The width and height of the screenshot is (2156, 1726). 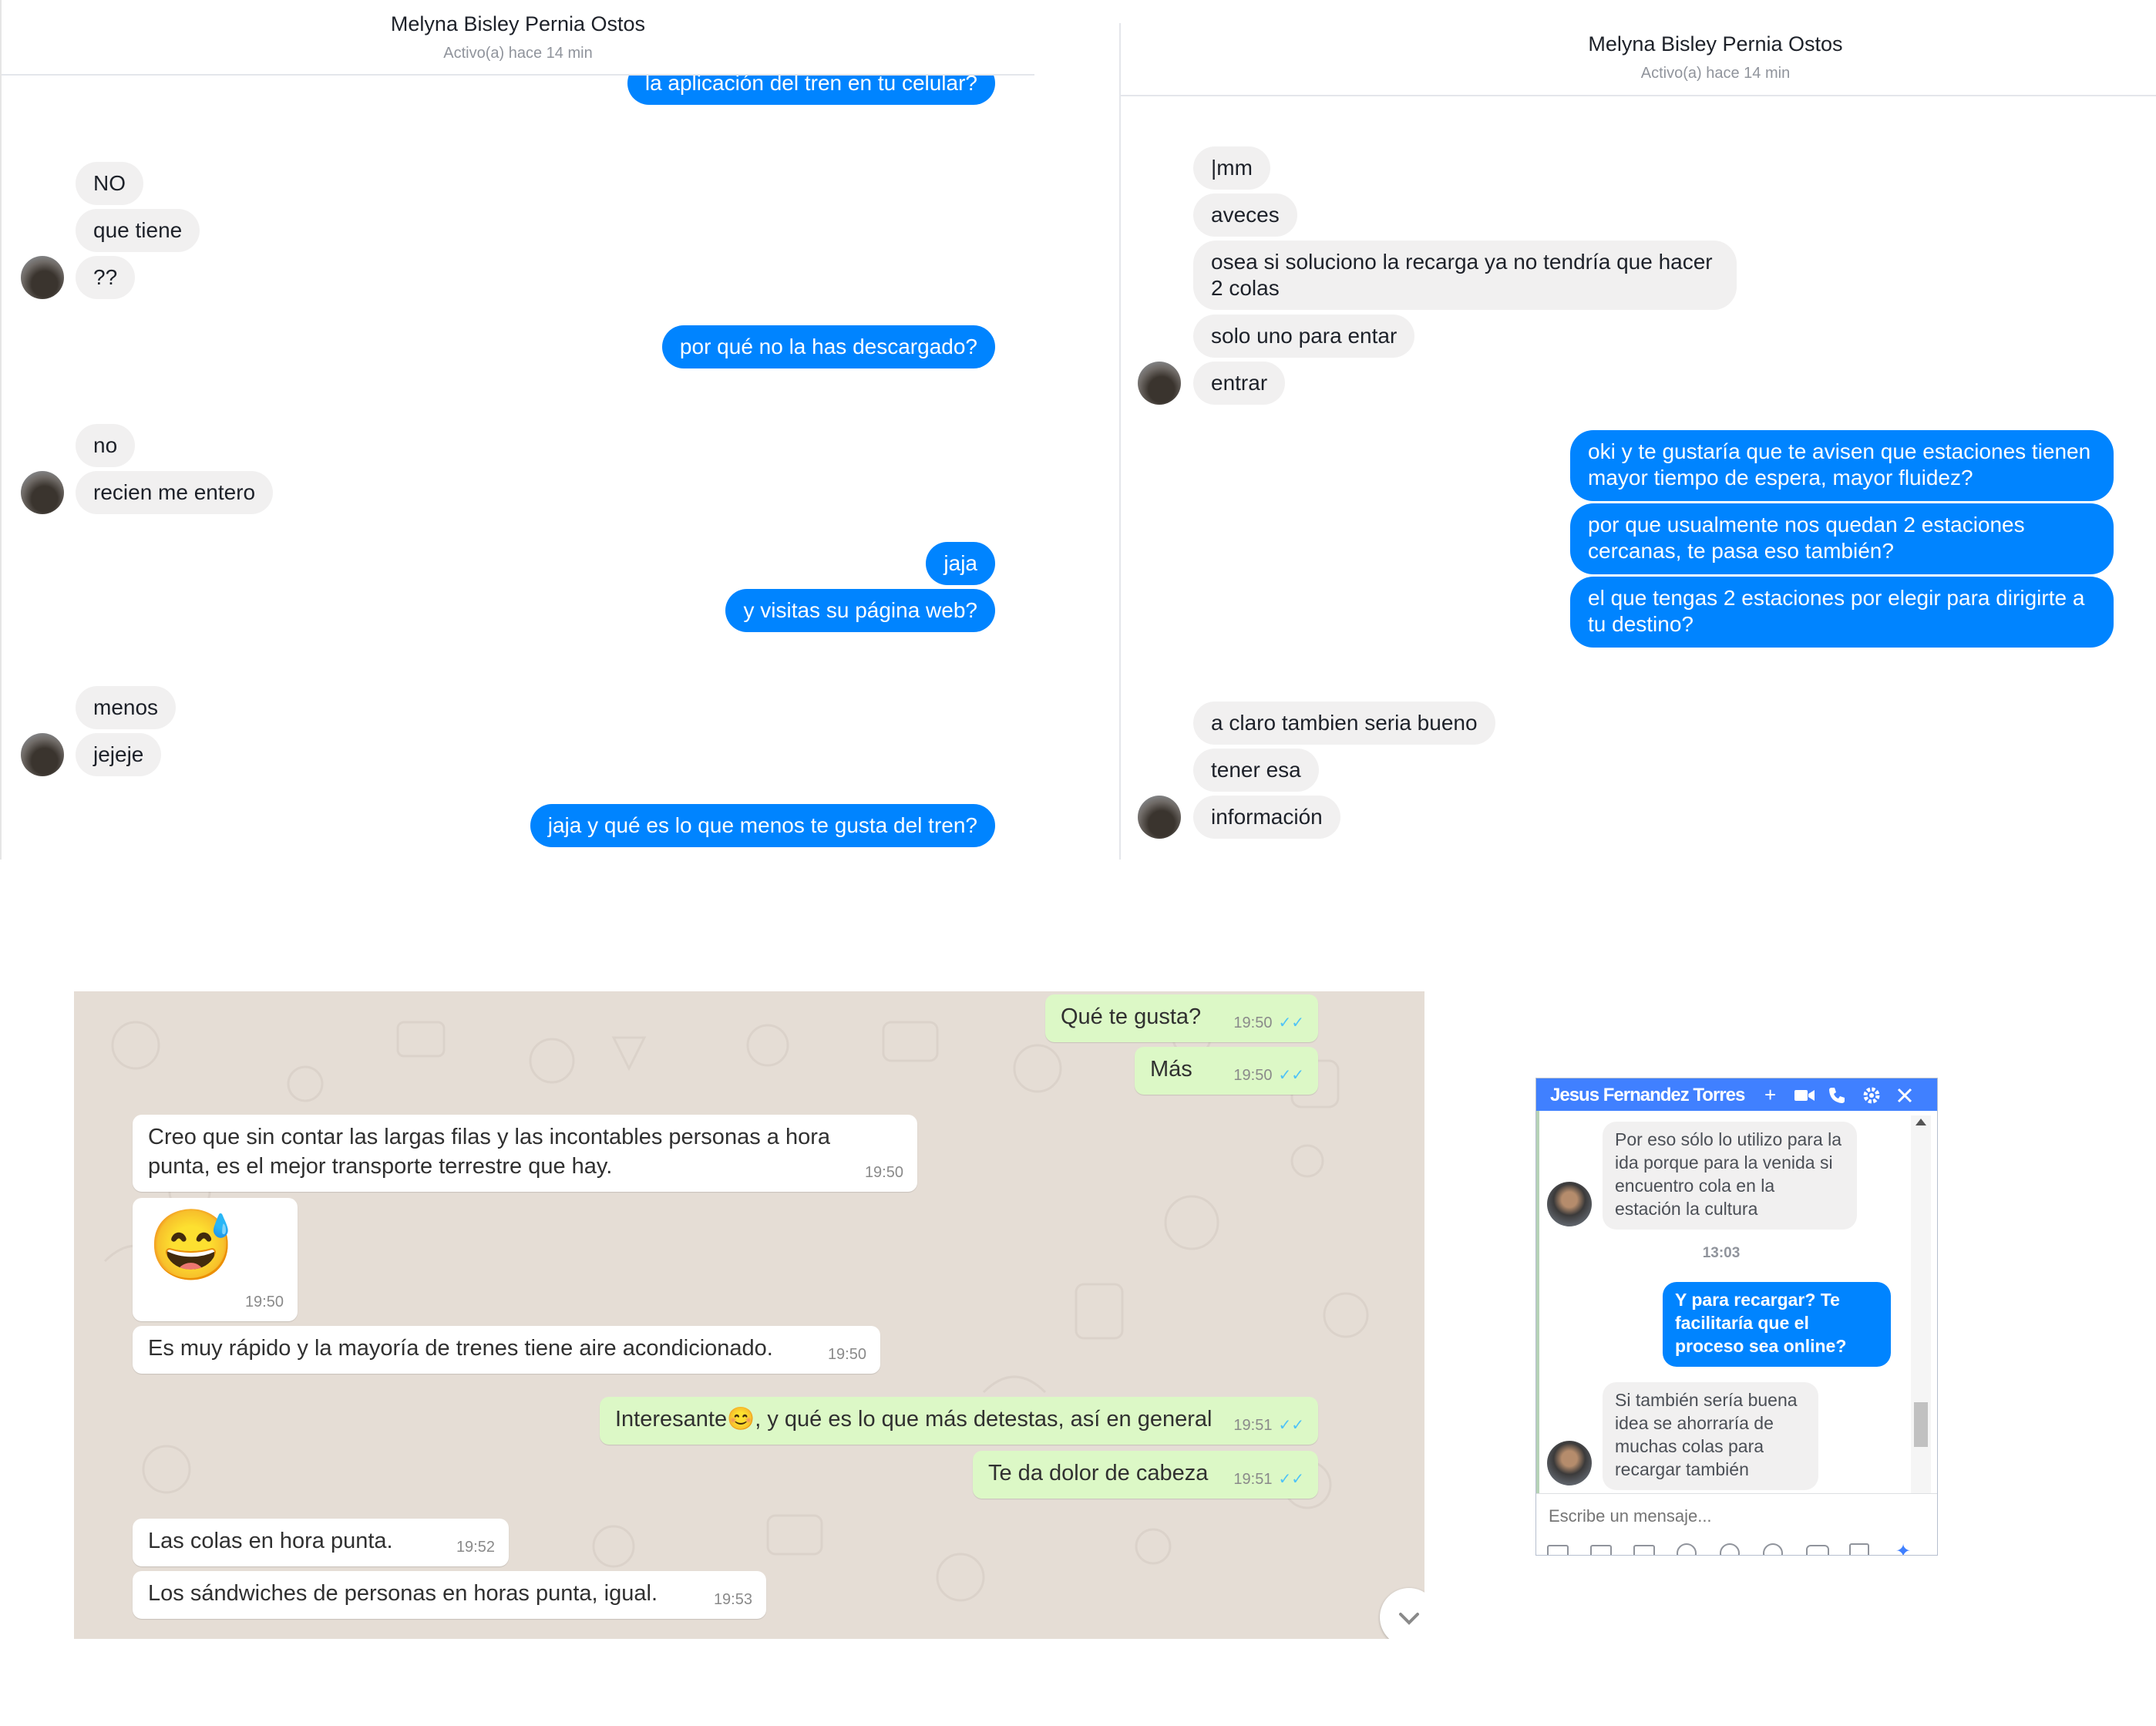 I want to click on location-icon, so click(x=1773, y=1549).